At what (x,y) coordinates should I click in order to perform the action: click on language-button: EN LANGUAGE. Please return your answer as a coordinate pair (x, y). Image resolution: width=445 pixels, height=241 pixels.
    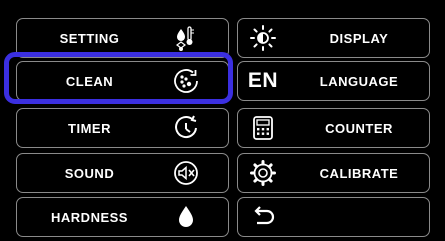
    Looking at the image, I should click on (333, 81).